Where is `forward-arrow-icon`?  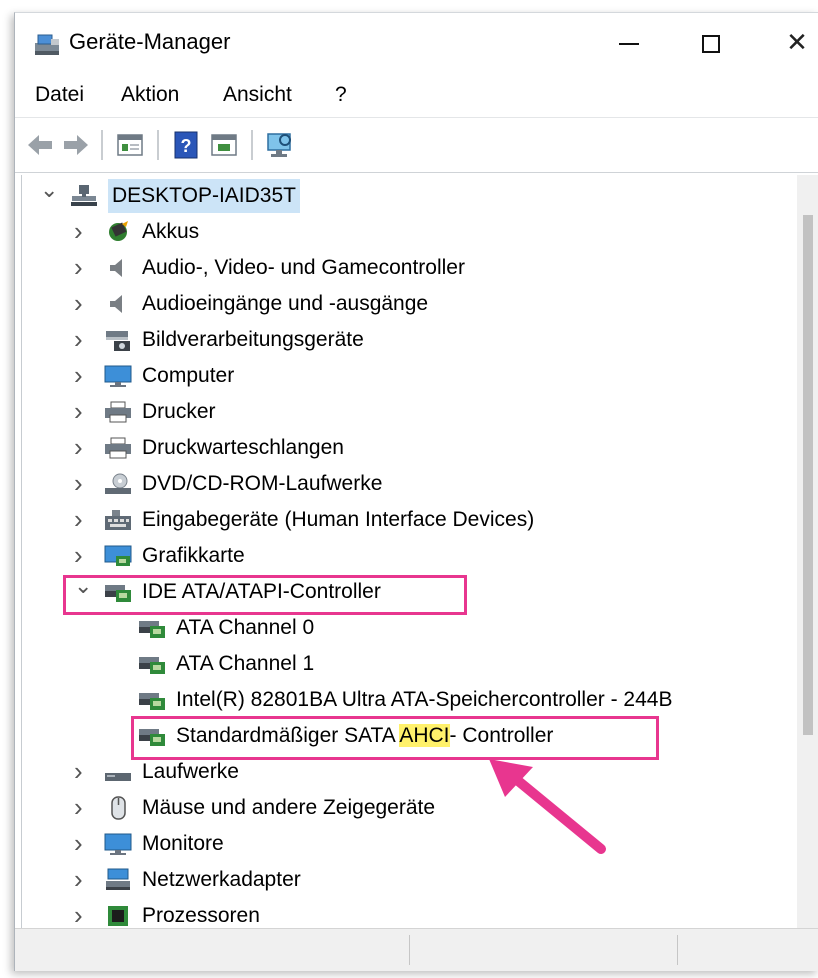 forward-arrow-icon is located at coordinates (76, 145).